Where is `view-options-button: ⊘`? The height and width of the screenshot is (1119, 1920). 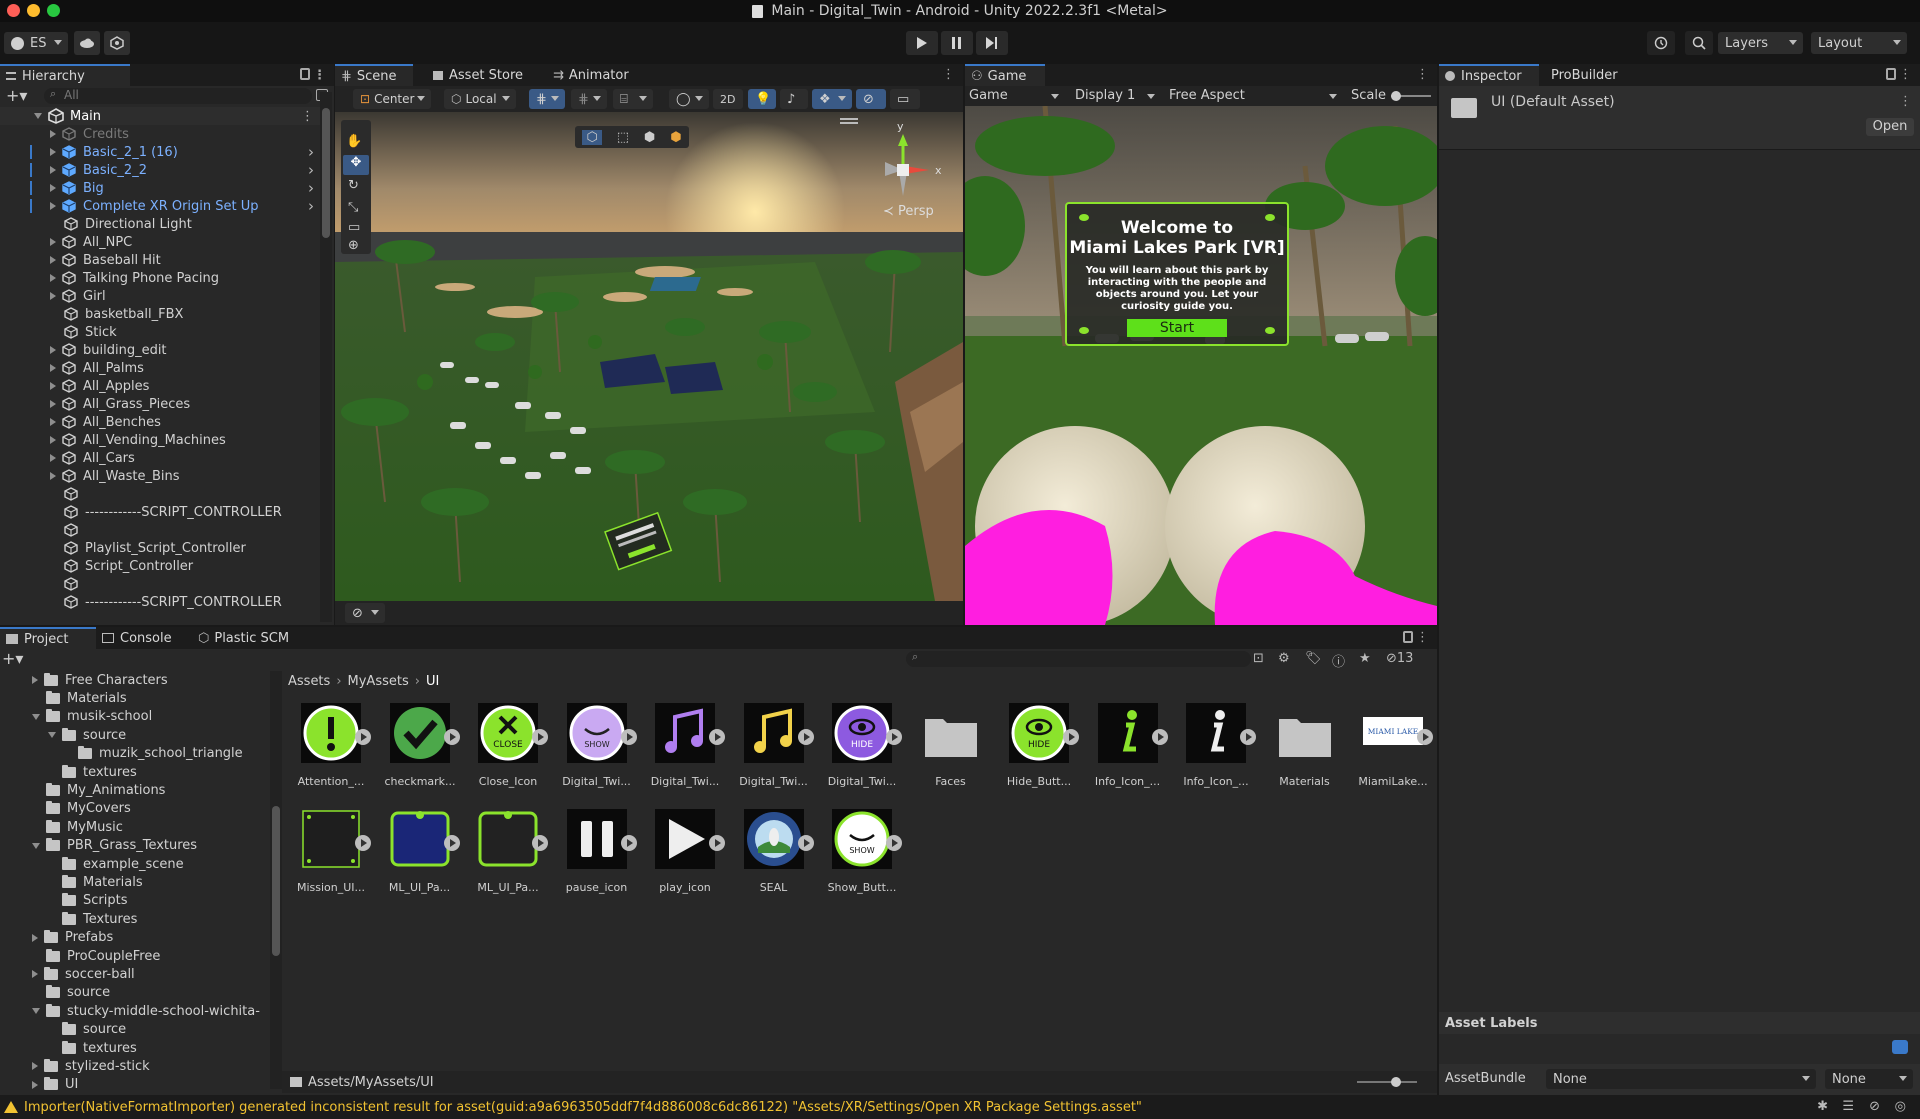
view-options-button: ⊘ is located at coordinates (365, 613).